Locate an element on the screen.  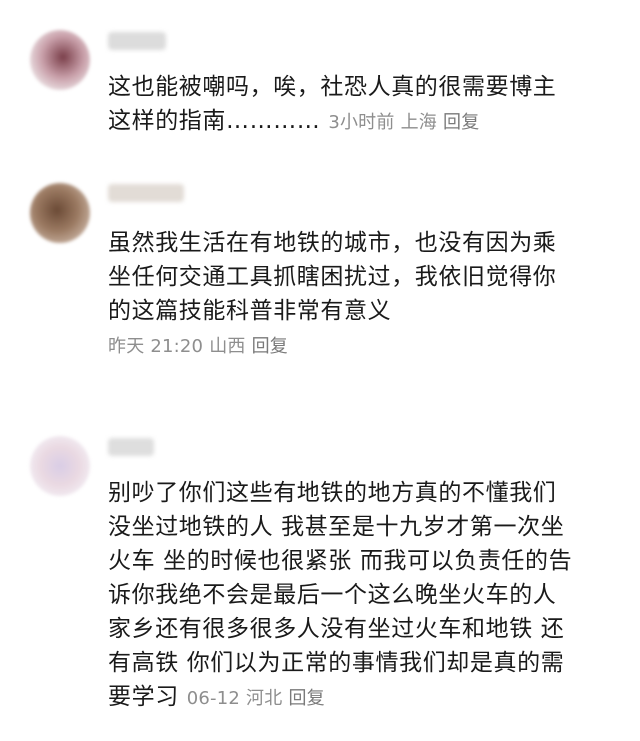
comment-meta: 昨天 21:20 山西 回复 is located at coordinates (358, 347).